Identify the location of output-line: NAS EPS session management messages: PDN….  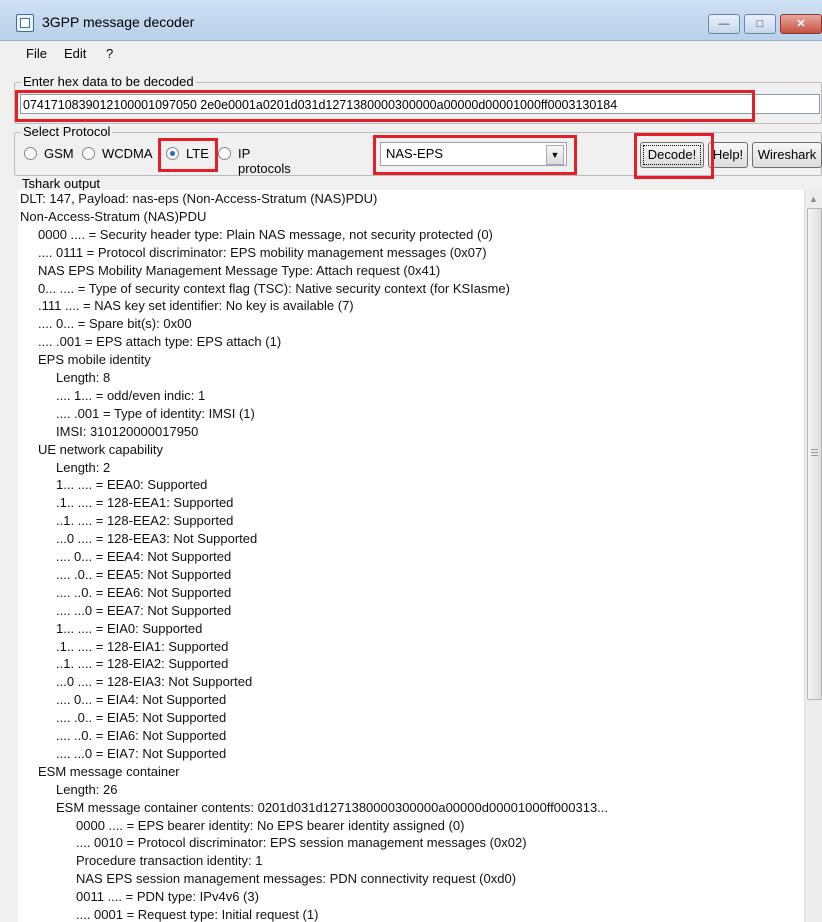
(296, 879).